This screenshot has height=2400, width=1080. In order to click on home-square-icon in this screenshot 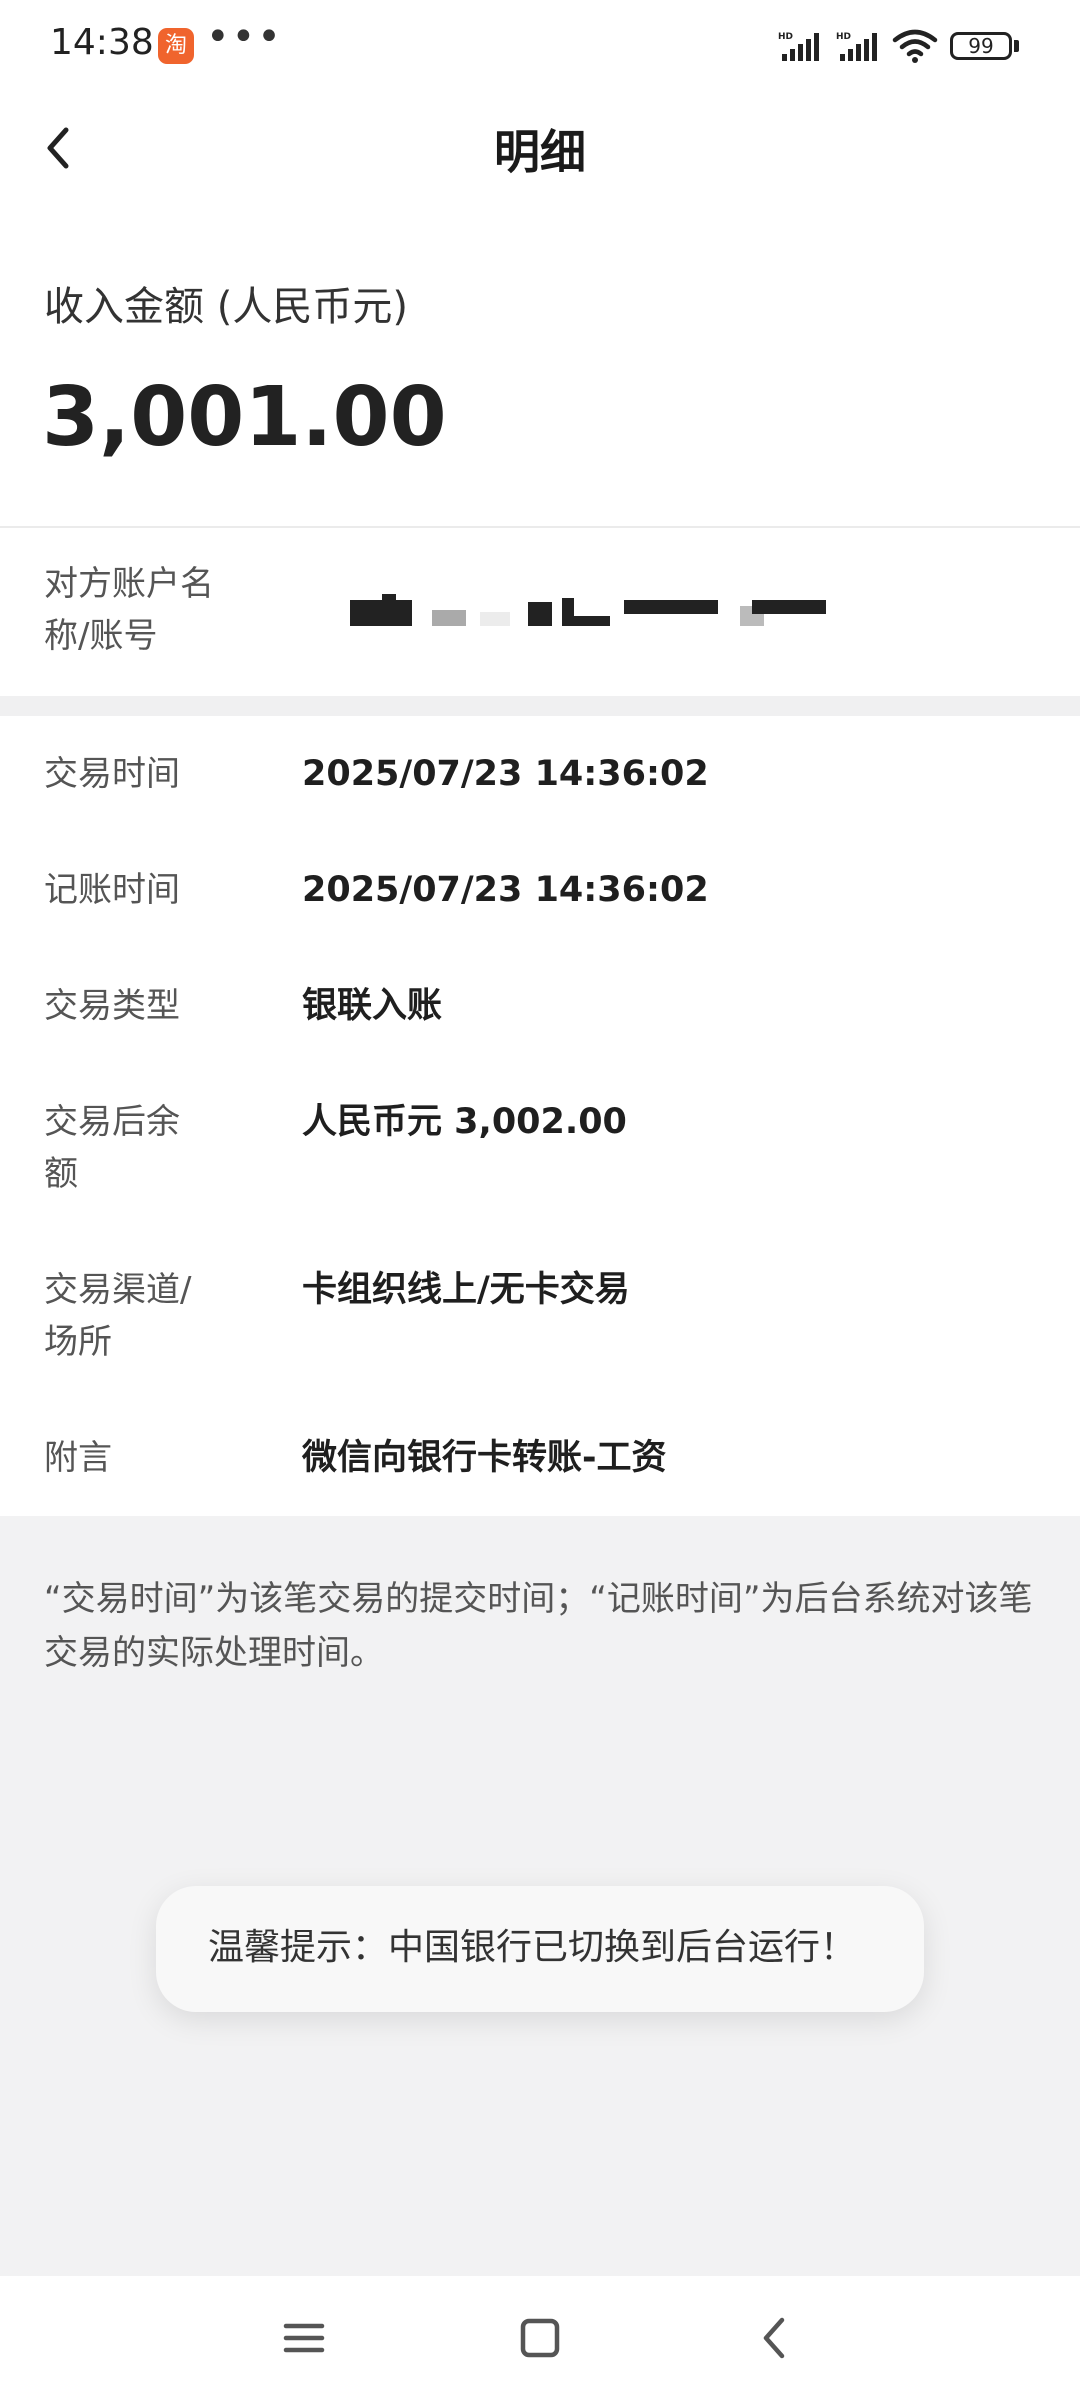, I will do `click(540, 2338)`.